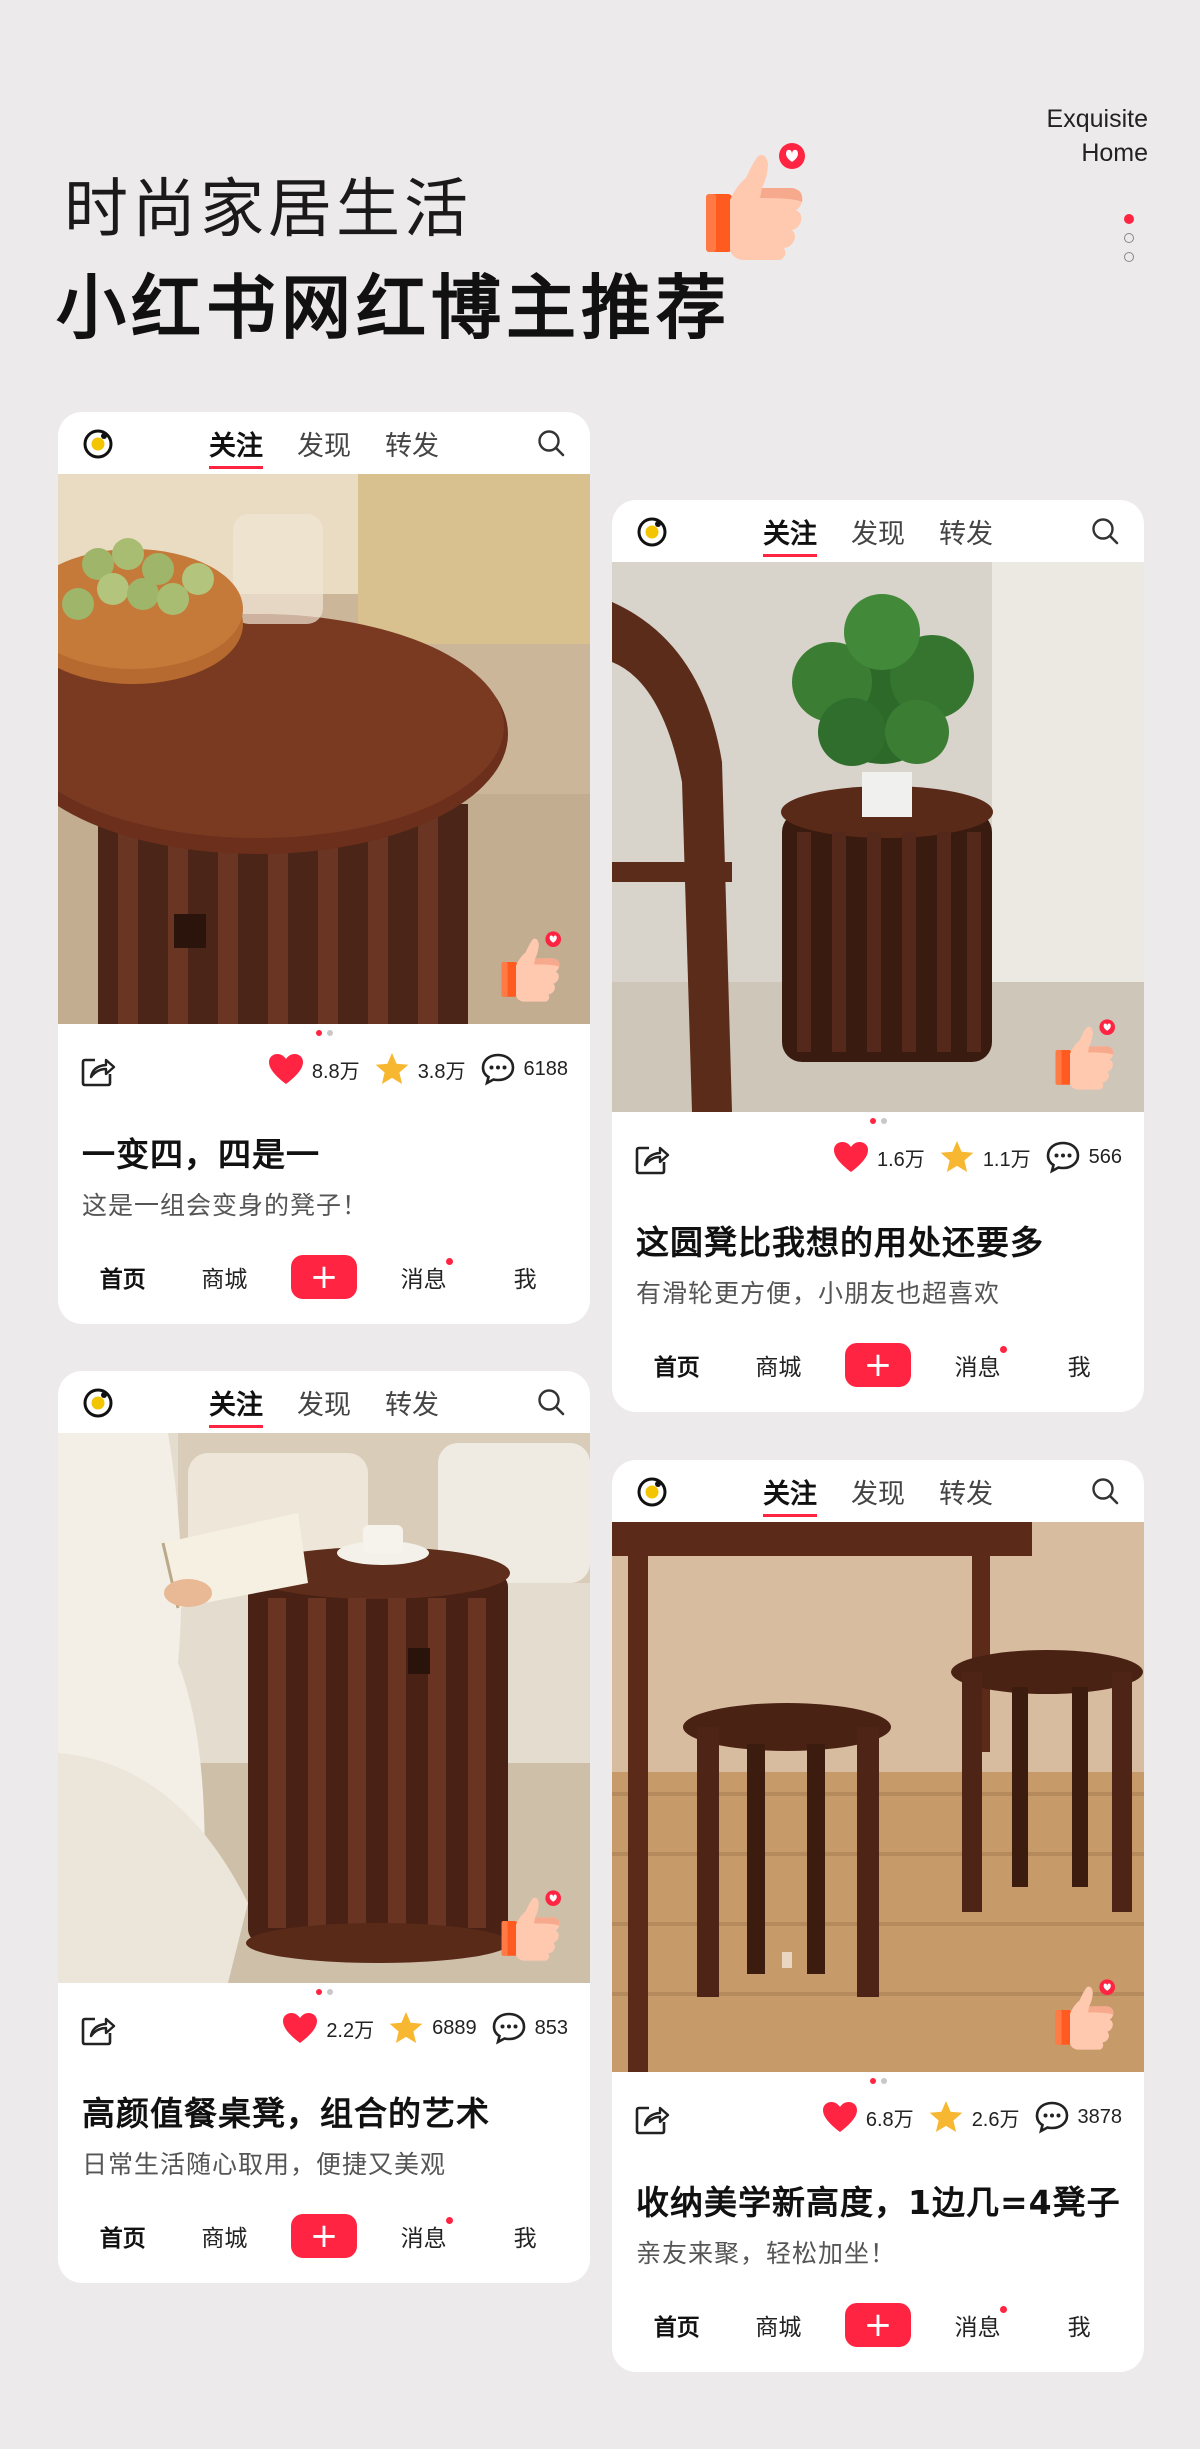 The image size is (1200, 2449). I want to click on favorite-button: 1.1万, so click(985, 1157).